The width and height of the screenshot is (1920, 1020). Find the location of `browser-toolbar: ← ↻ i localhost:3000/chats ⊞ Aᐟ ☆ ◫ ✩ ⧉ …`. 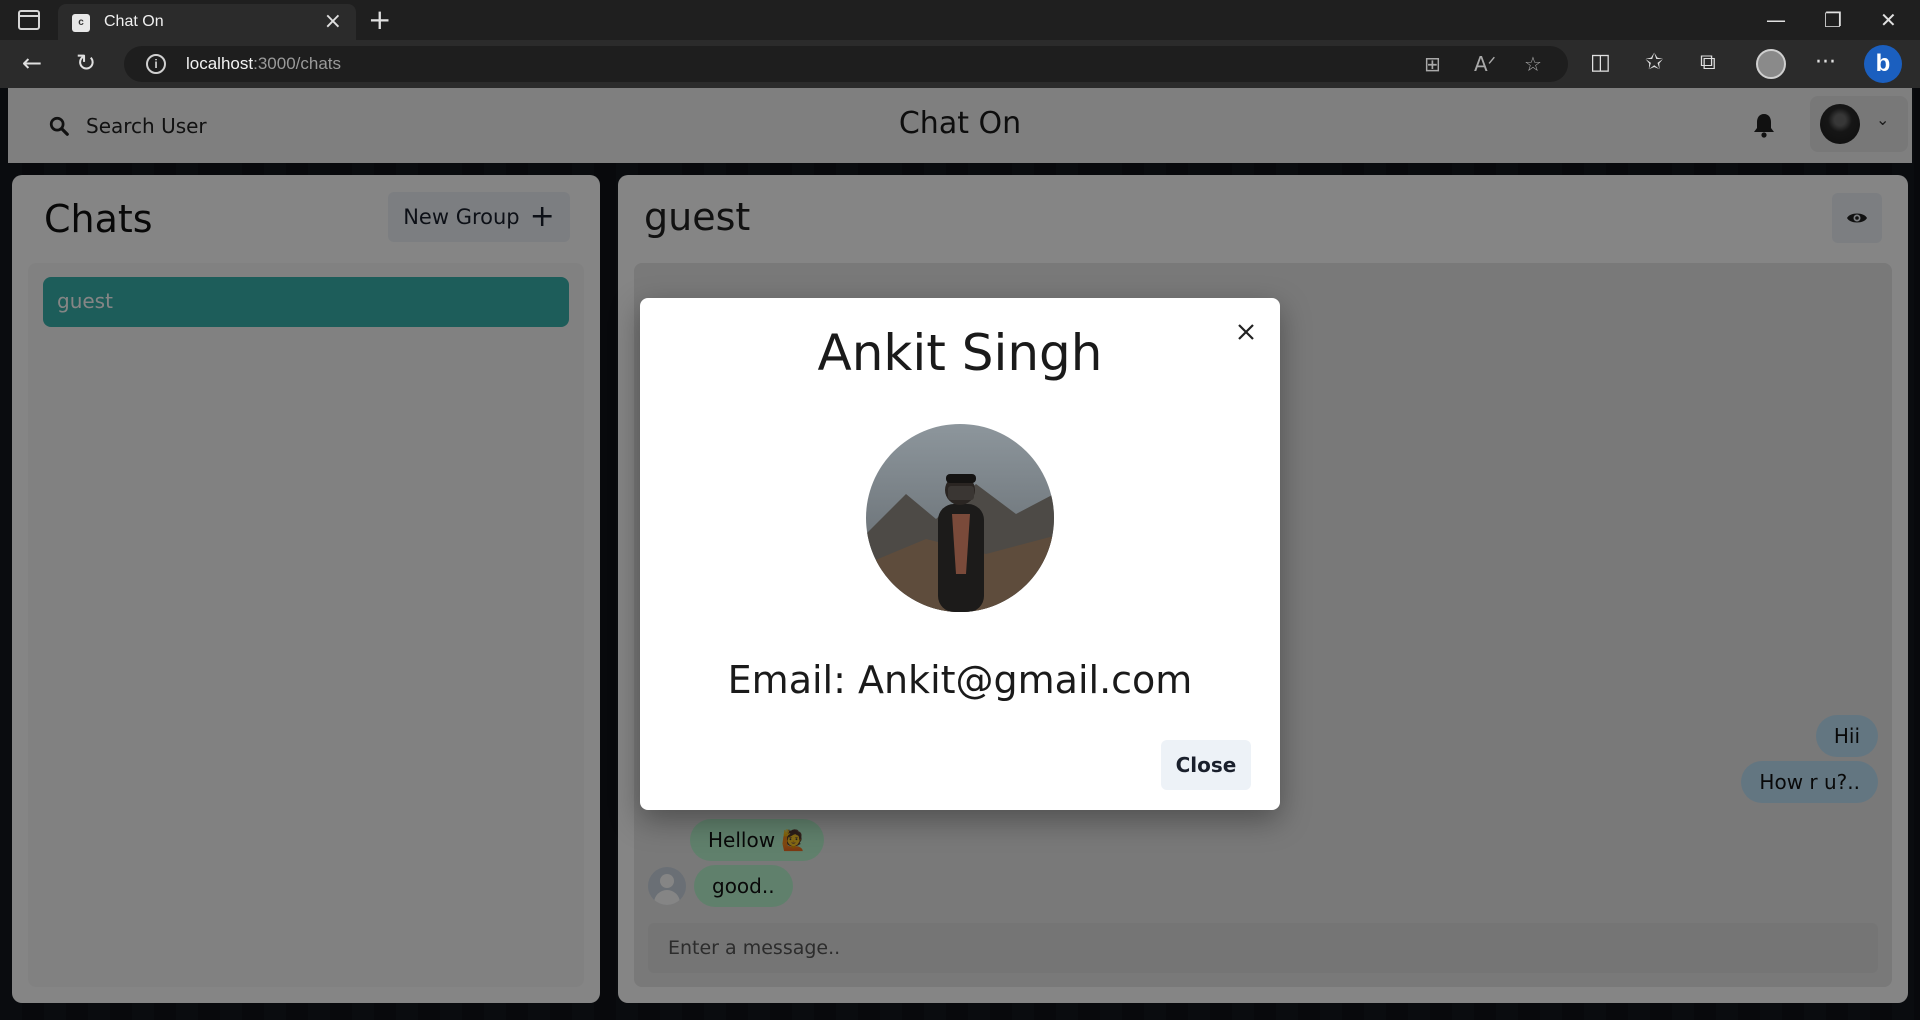

browser-toolbar: ← ↻ i localhost:3000/chats ⊞ Aᐟ ☆ ◫ ✩ ⧉ … is located at coordinates (960, 64).